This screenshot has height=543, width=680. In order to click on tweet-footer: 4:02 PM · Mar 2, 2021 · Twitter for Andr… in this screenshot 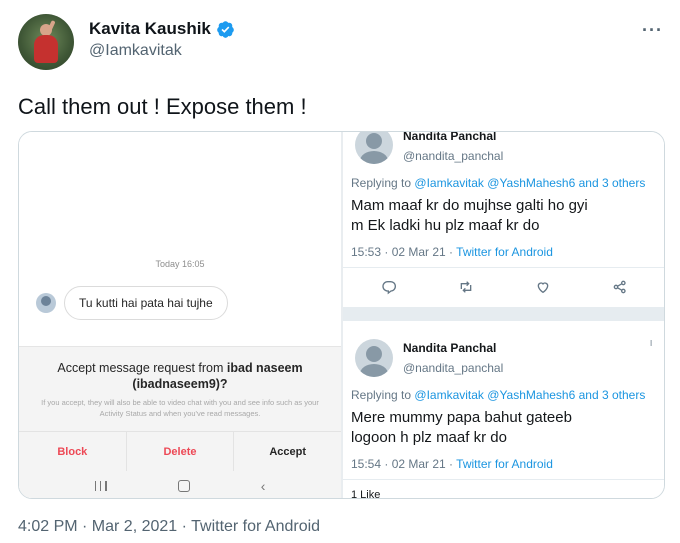, I will do `click(169, 527)`.